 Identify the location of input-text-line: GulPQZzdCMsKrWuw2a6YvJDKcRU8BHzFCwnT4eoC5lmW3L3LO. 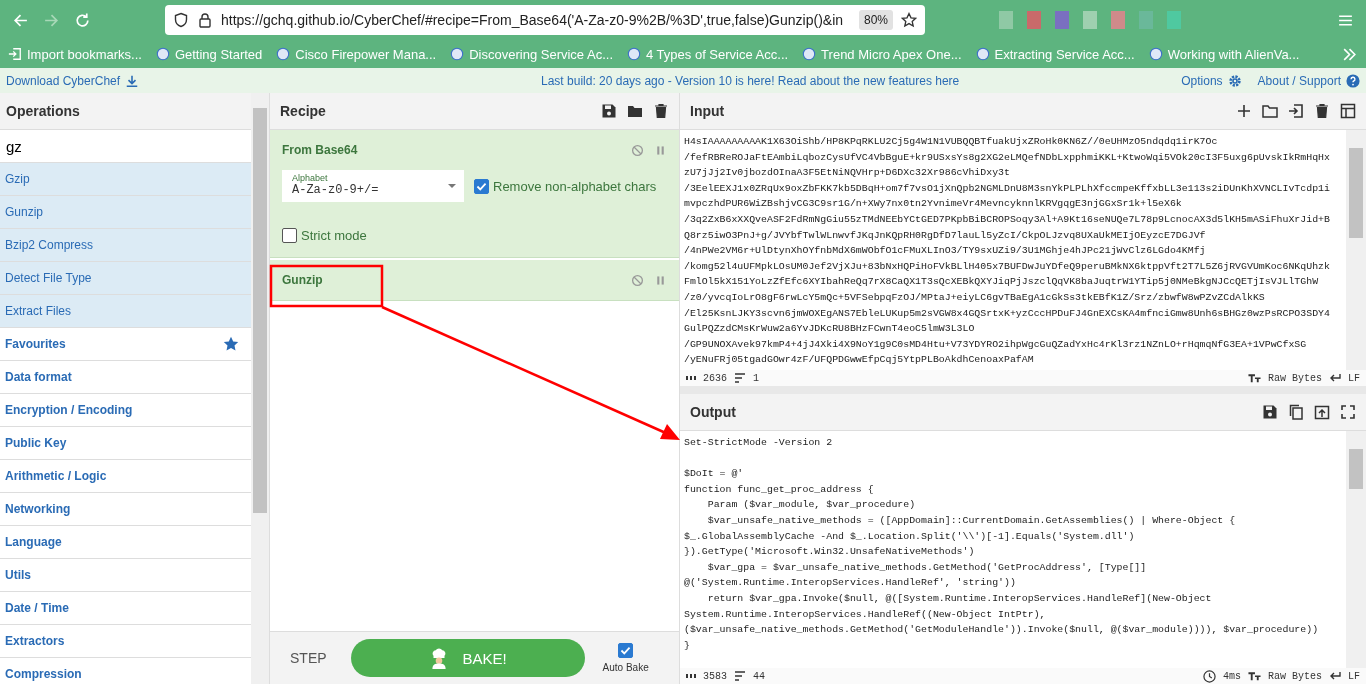
(830, 329).